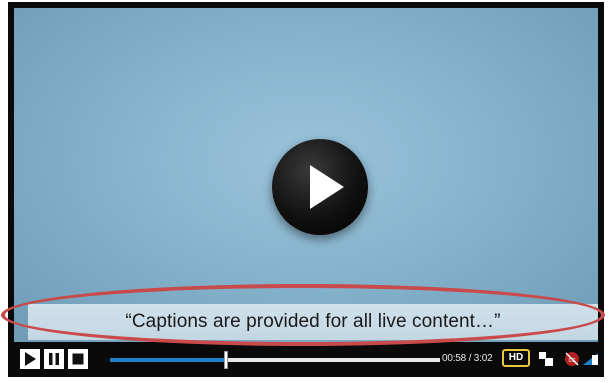  I want to click on play-button, so click(30, 359).